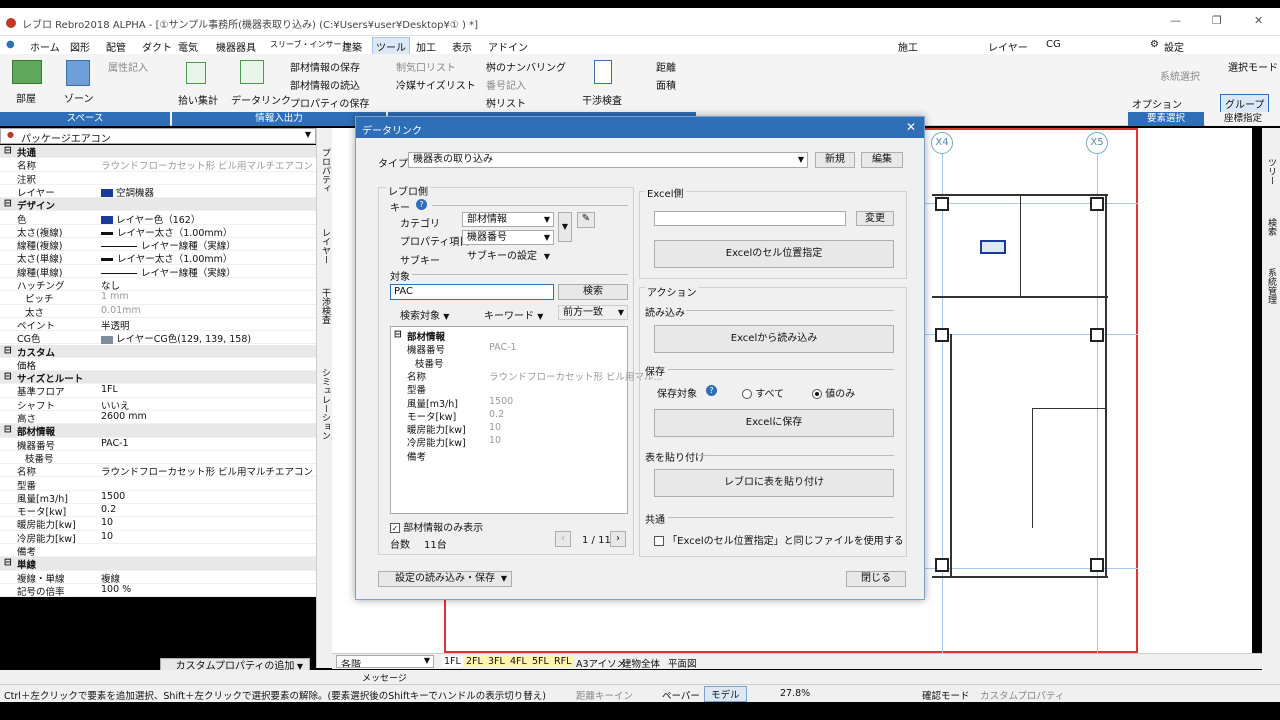  I want to click on menu-cg: CG, so click(1053, 44).